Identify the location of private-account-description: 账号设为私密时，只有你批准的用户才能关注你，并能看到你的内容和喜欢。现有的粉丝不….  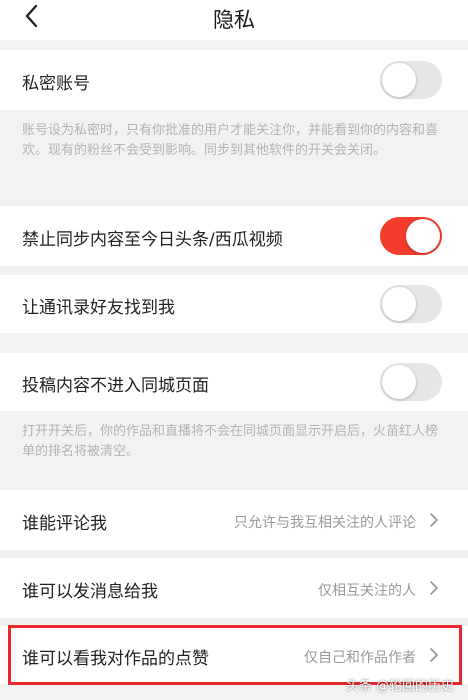
(230, 140).